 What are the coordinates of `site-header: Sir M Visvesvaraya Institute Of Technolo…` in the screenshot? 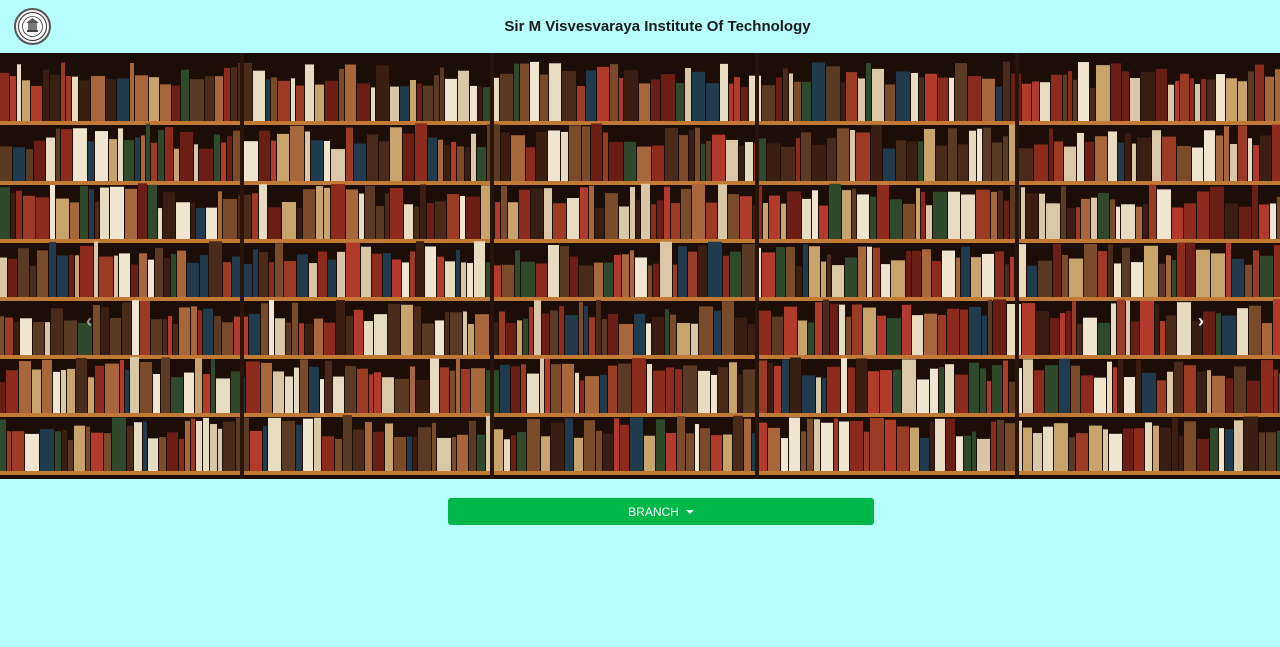 It's located at (640, 26).